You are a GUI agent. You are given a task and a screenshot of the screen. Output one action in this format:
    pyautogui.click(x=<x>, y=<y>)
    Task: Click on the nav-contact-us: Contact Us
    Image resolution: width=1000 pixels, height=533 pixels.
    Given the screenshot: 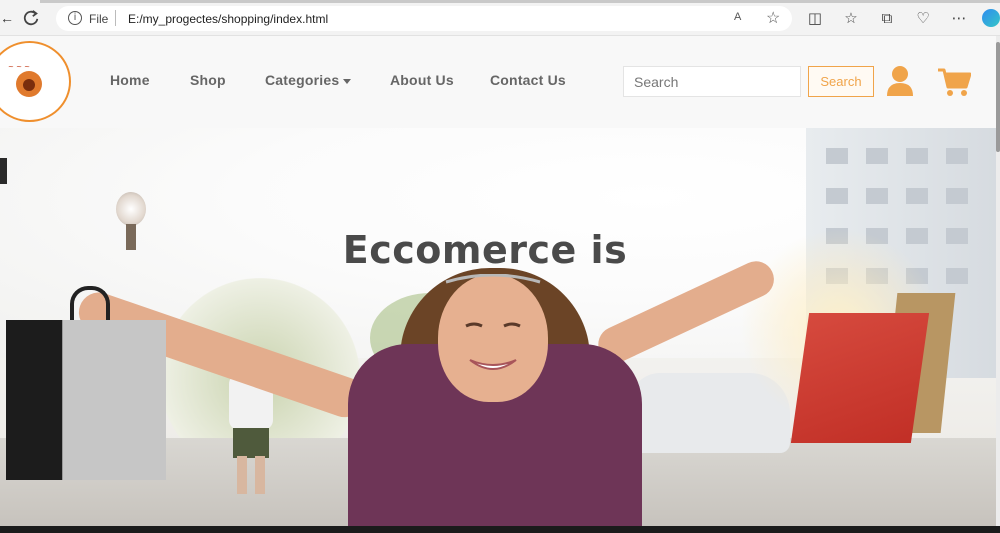 What is the action you would take?
    pyautogui.click(x=528, y=80)
    